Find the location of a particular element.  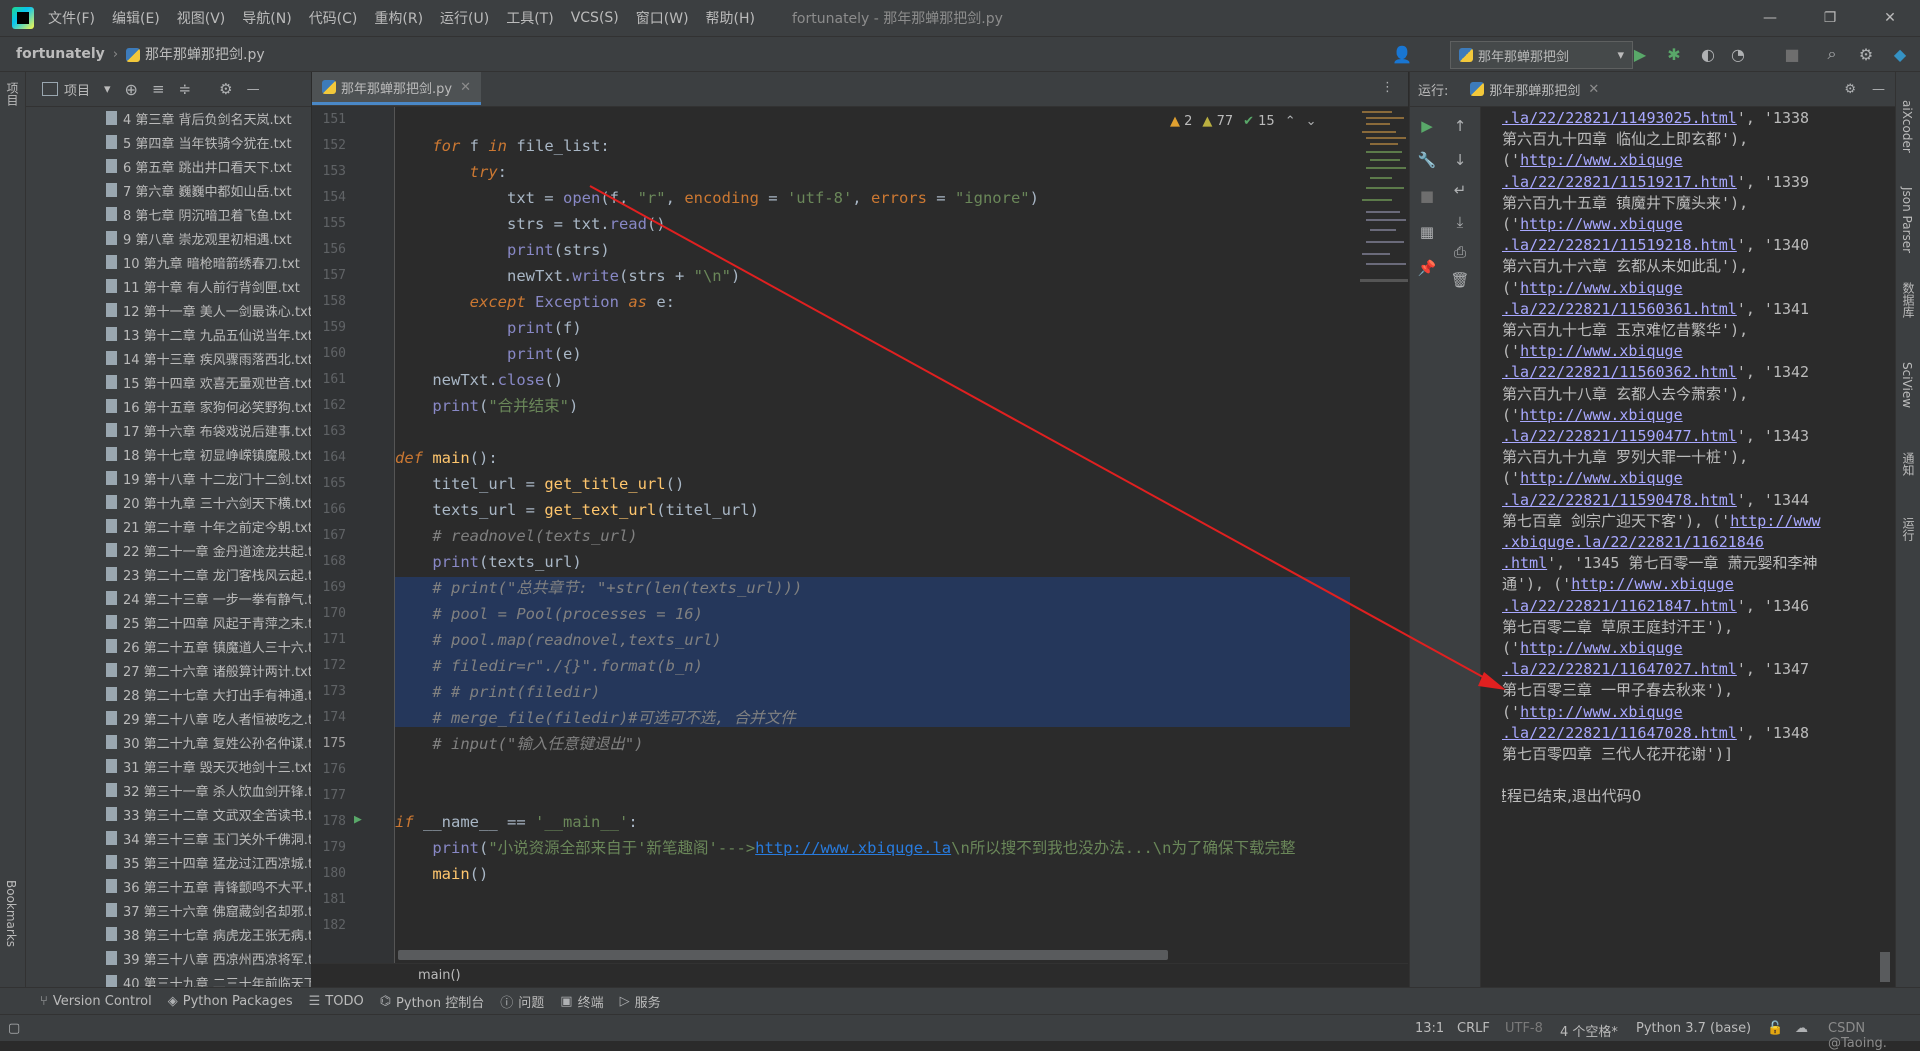

menu-tools: 工具(T) is located at coordinates (529, 18).